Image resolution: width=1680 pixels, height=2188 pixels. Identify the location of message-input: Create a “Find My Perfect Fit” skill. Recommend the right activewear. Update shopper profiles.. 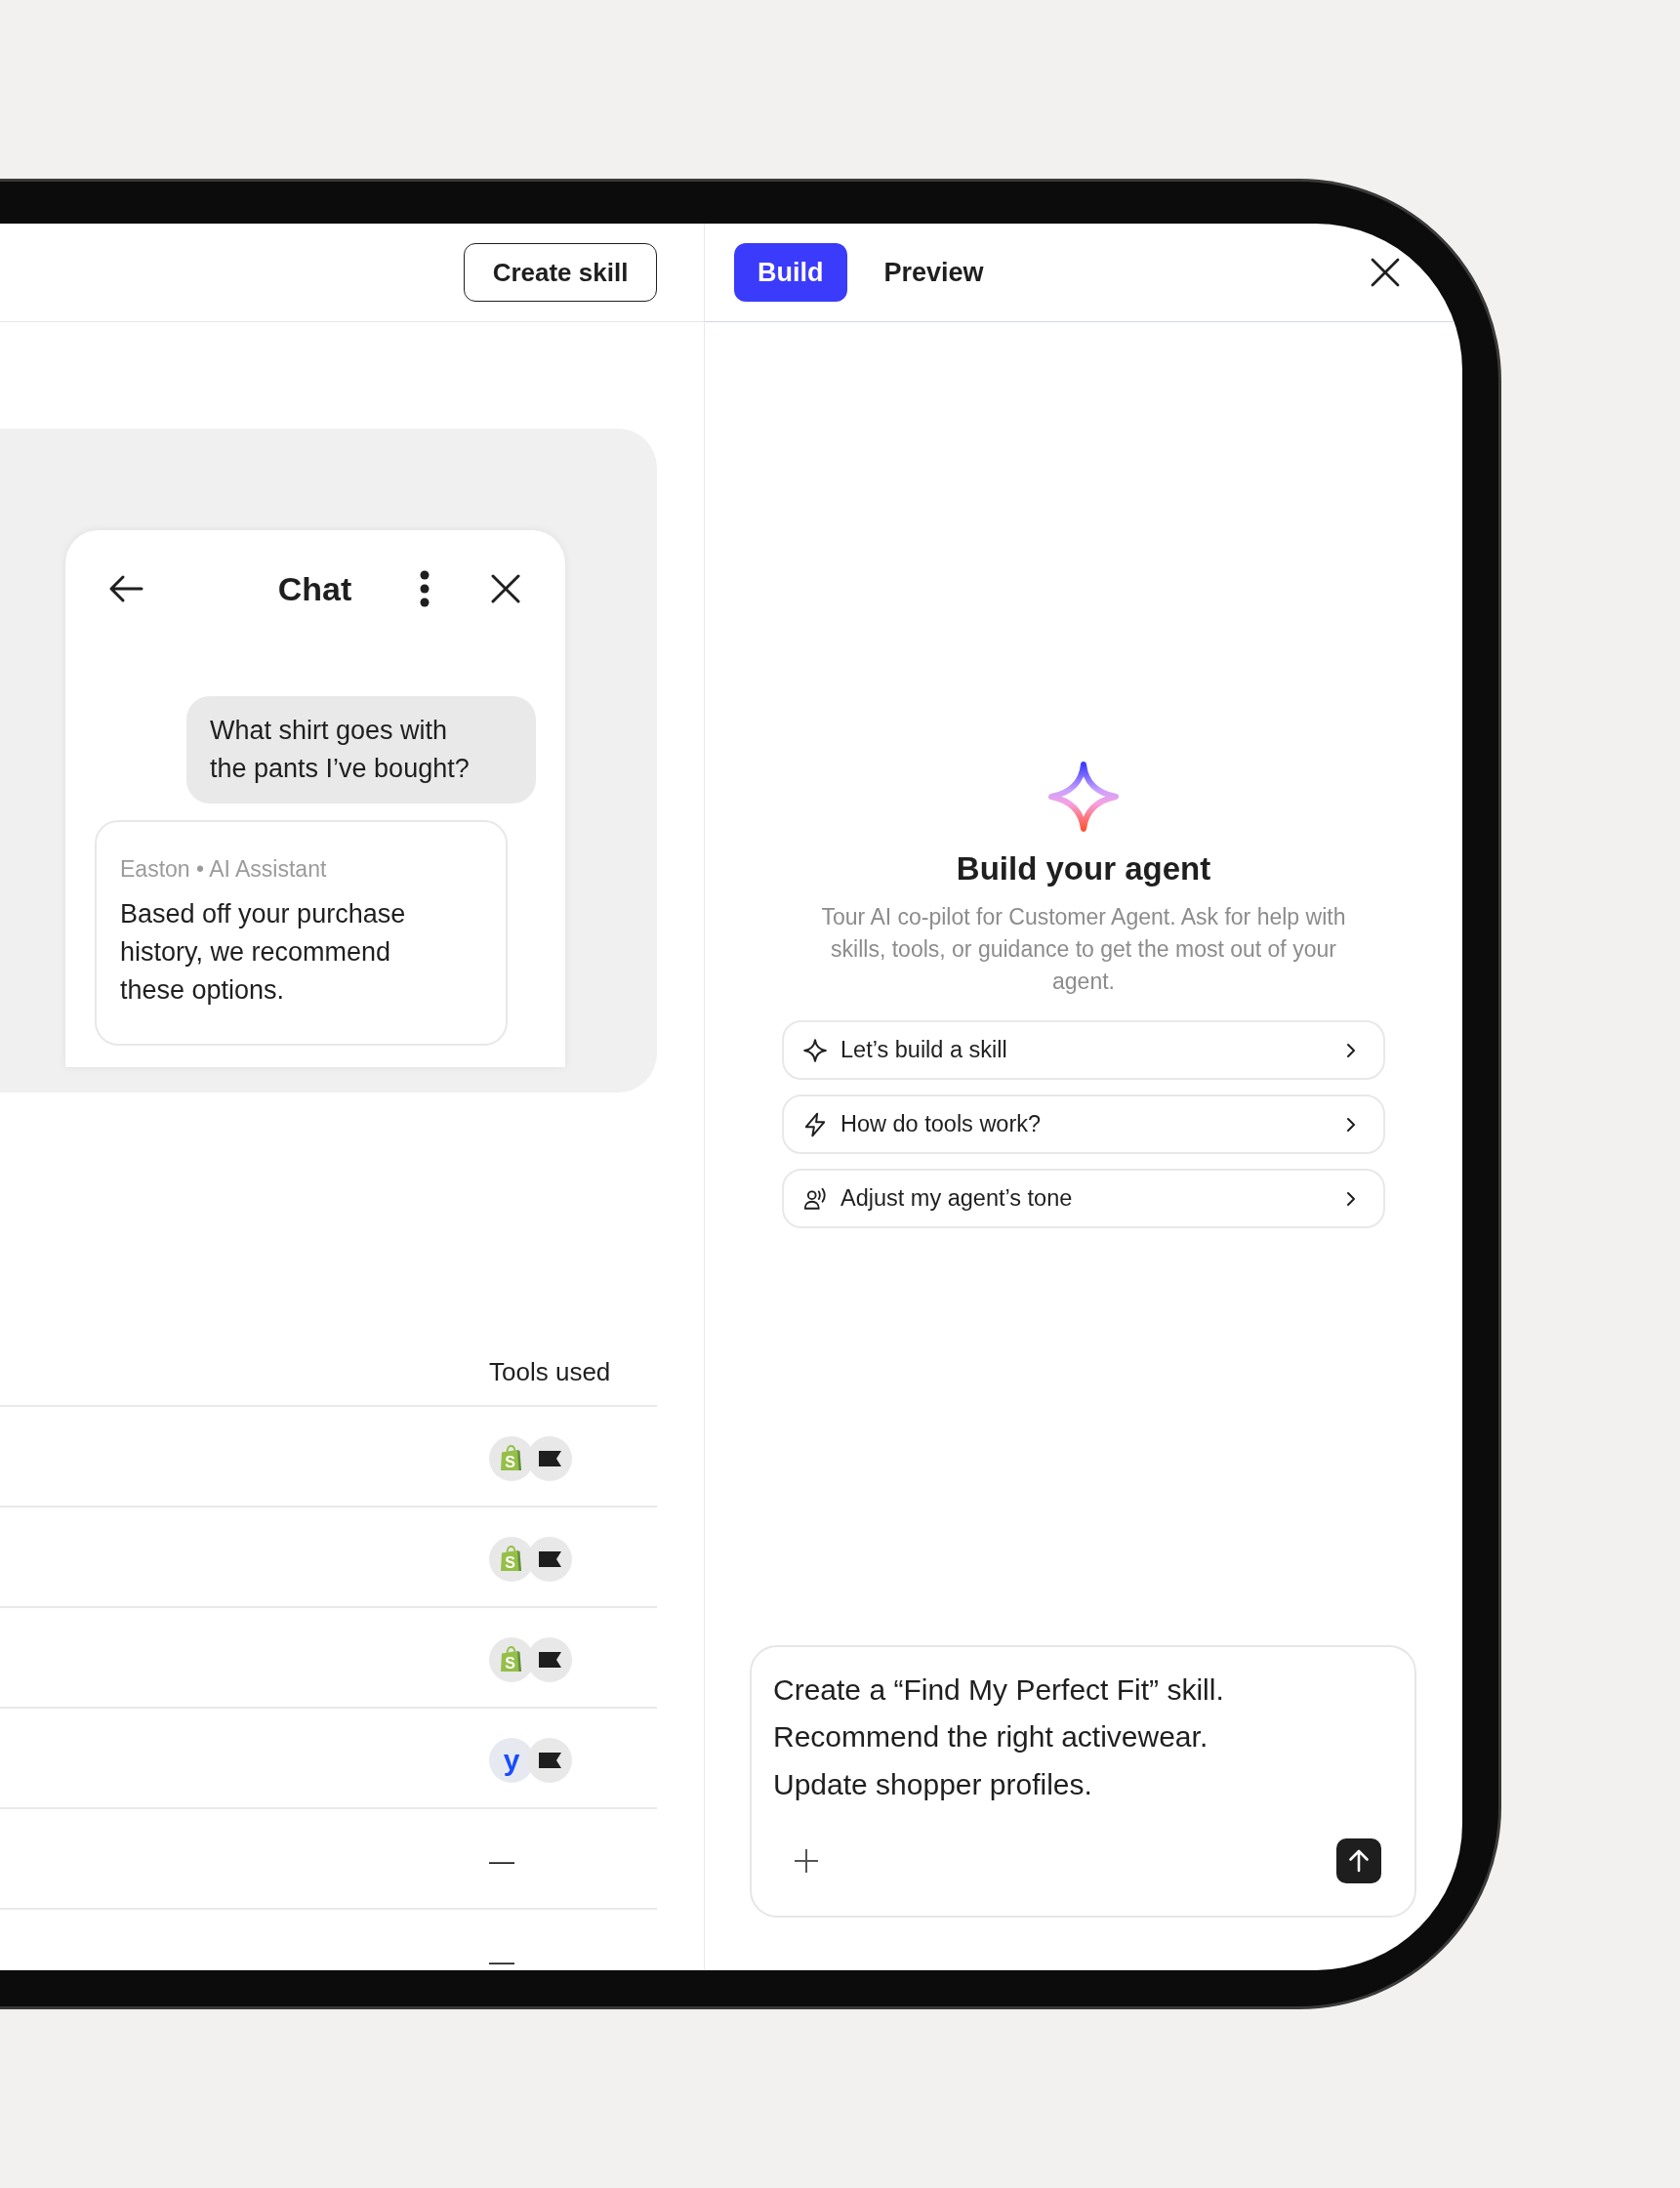
(1077, 1737).